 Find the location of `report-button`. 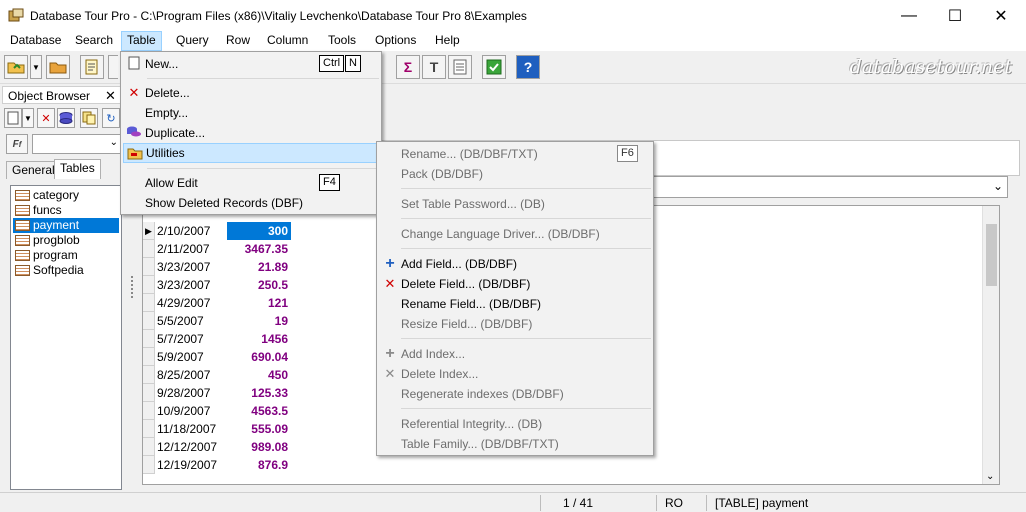

report-button is located at coordinates (460, 67).